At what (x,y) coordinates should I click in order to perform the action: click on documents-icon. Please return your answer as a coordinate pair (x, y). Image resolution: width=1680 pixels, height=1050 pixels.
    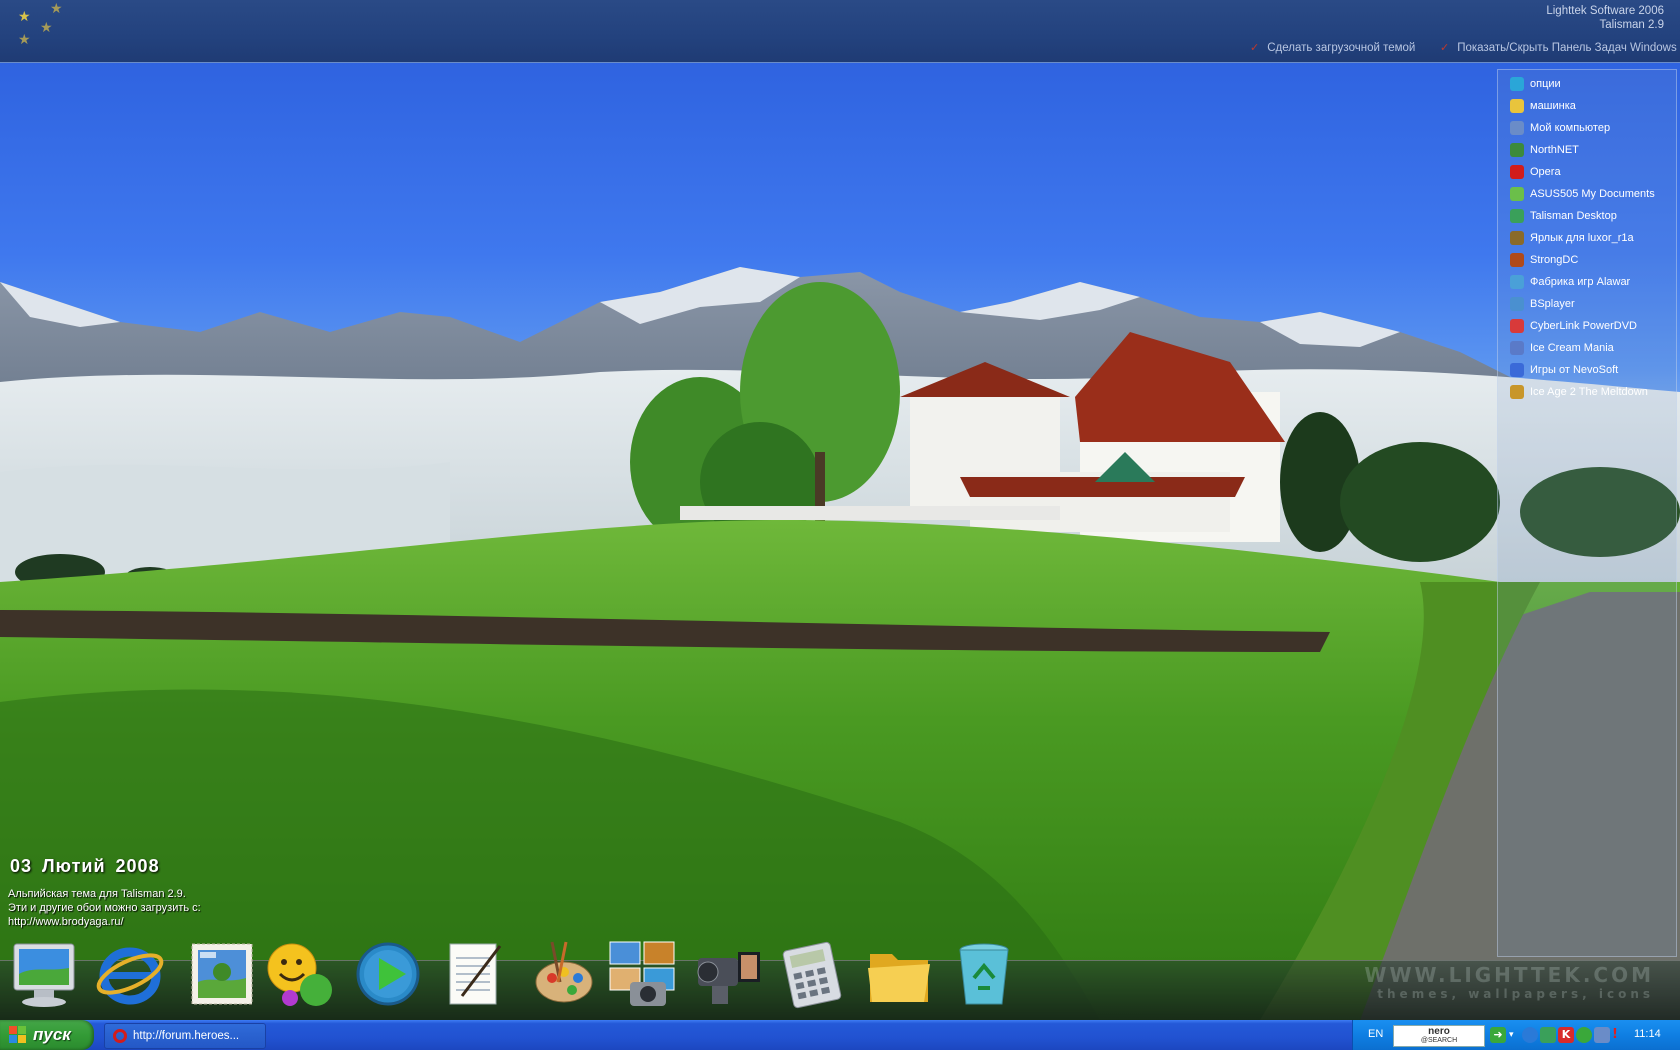
    Looking at the image, I should click on (1517, 194).